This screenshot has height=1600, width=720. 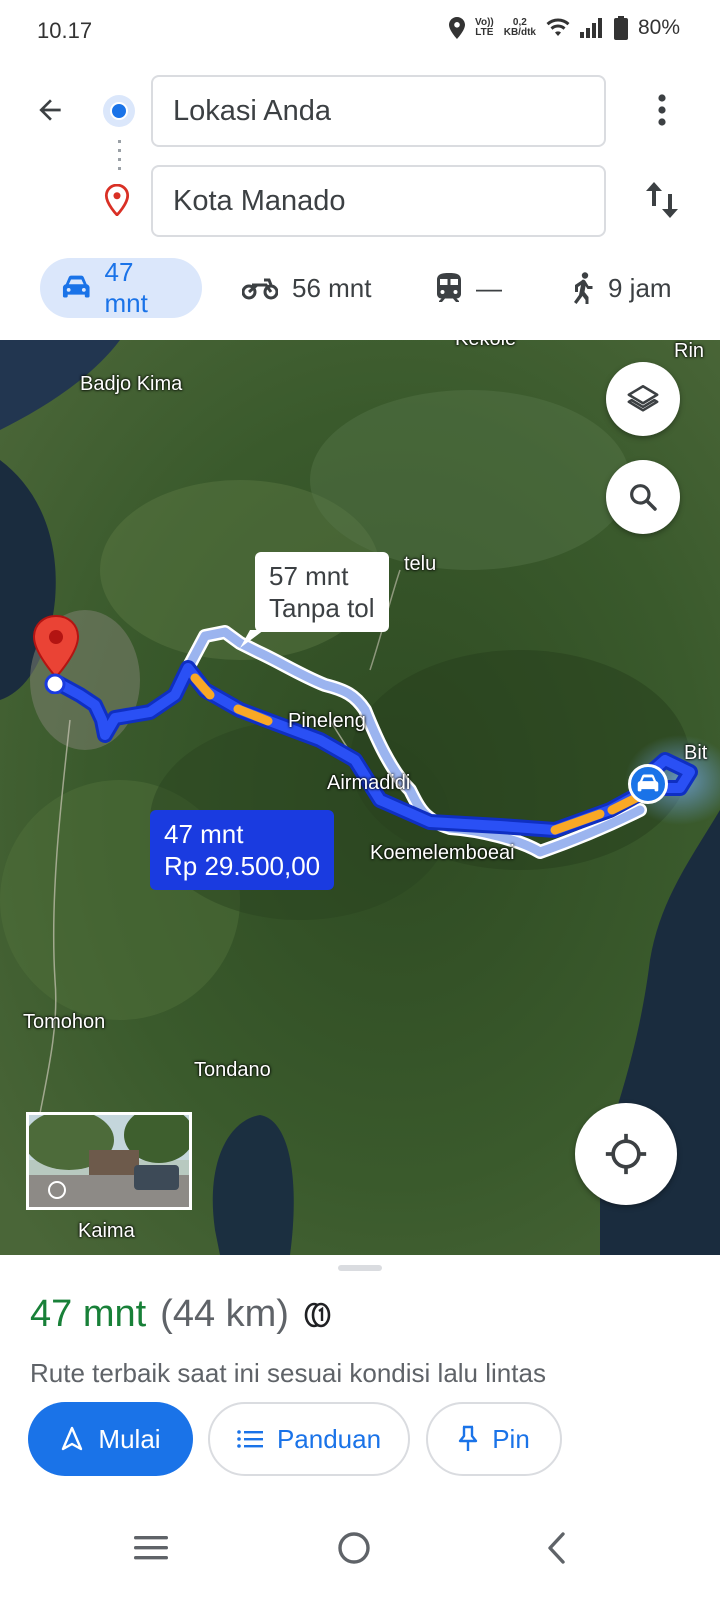 I want to click on route-duration: 47 mnt, so click(x=88, y=1314).